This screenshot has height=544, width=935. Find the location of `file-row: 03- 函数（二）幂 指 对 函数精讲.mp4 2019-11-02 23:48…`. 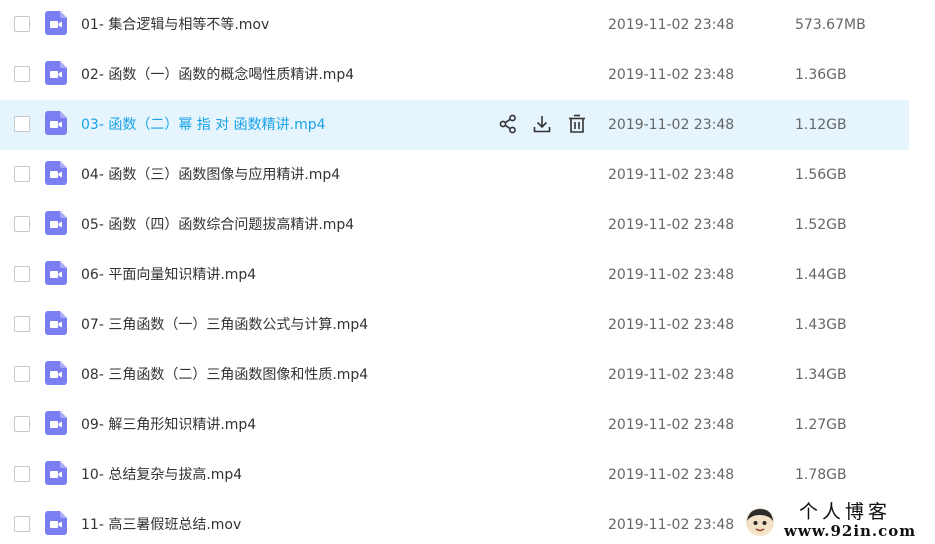

file-row: 03- 函数（二）幂 指 对 函数精讲.mp4 2019-11-02 23:48… is located at coordinates (454, 125).